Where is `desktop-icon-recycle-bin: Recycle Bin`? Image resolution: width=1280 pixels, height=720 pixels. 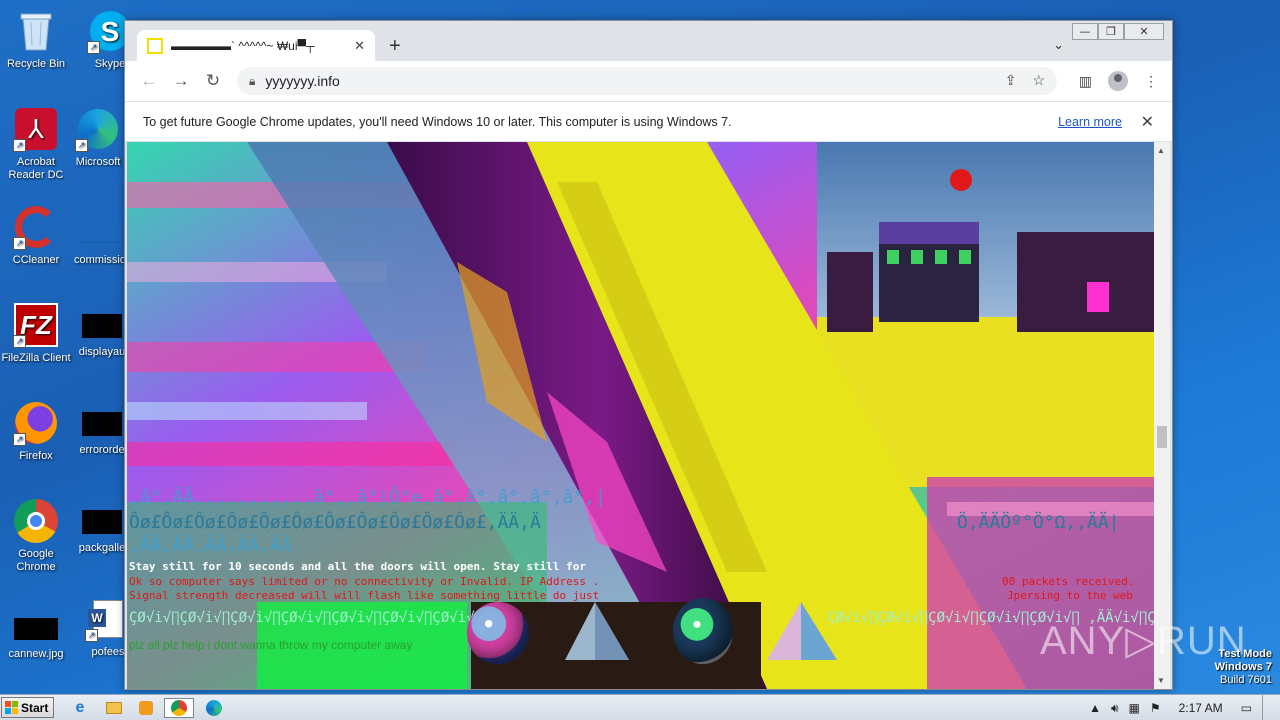
desktop-icon-recycle-bin: Recycle Bin is located at coordinates (36, 39).